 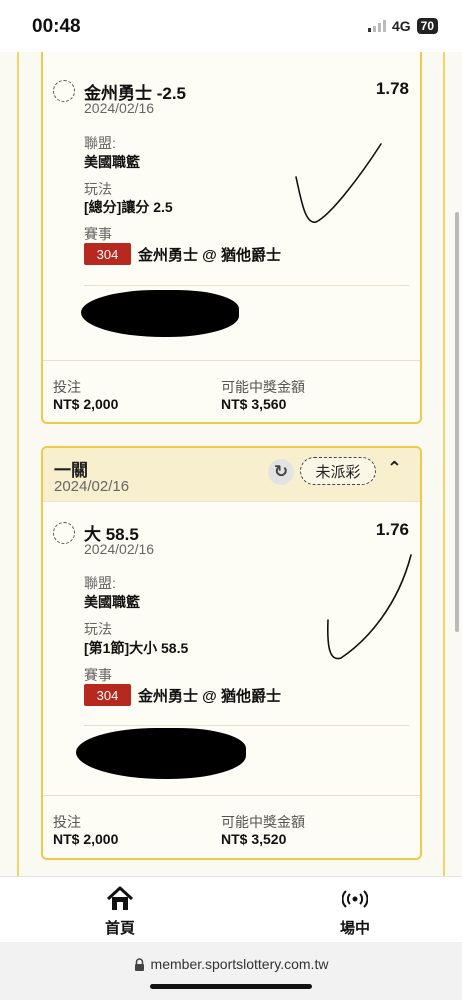 I want to click on nav-live-label: 場中, so click(x=354, y=928).